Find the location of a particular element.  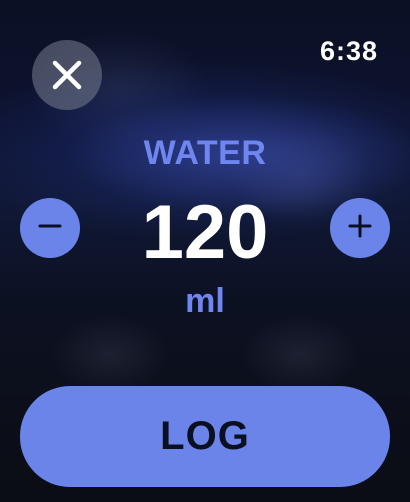

amount-value: 120 is located at coordinates (205, 233).